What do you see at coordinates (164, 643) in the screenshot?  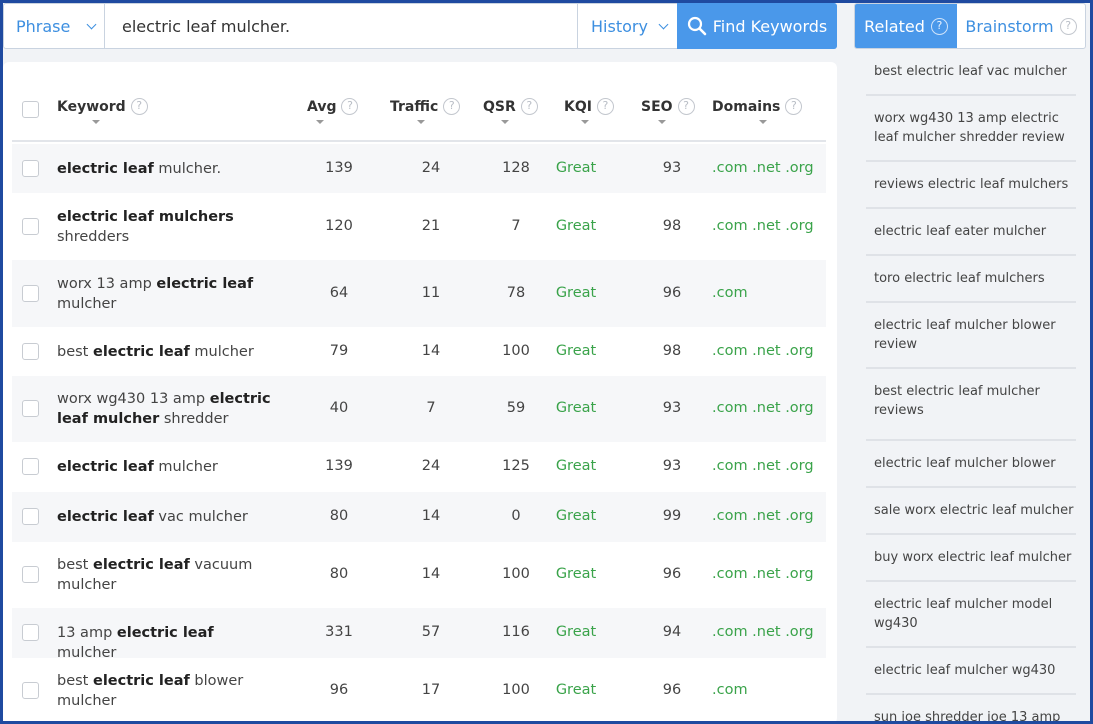 I see `keyword-cell: 13 amp electric leaf mulcher` at bounding box center [164, 643].